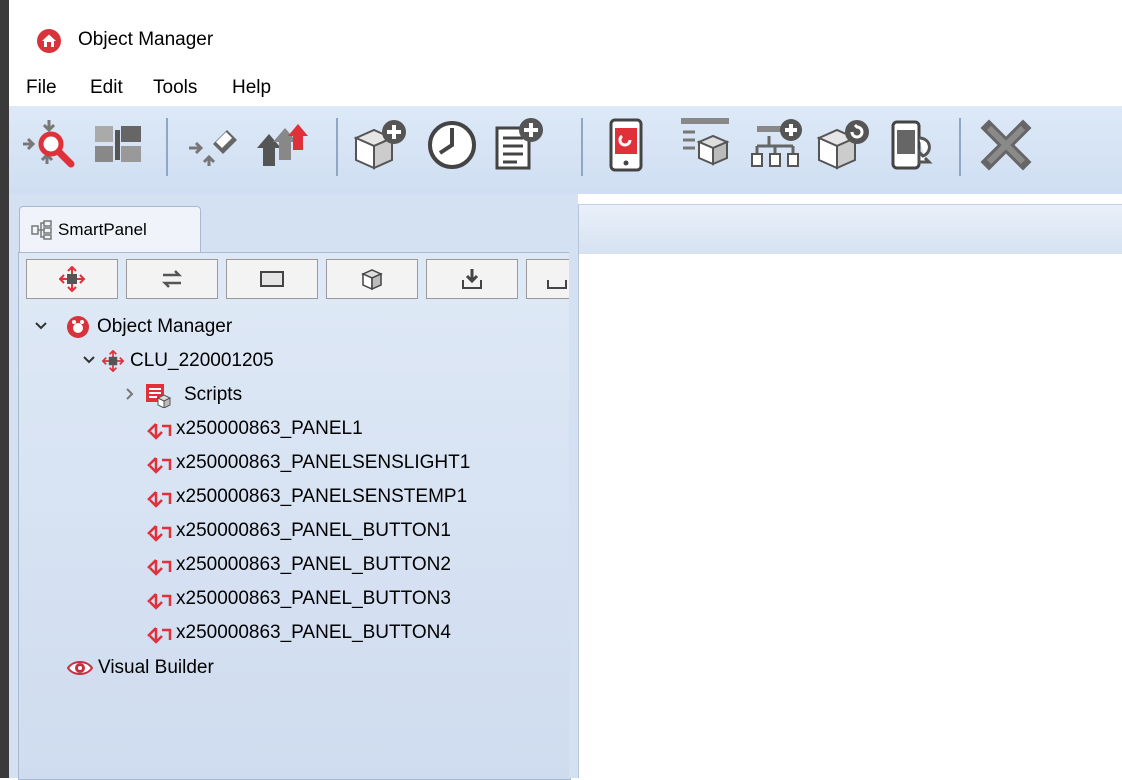 Image resolution: width=1122 pixels, height=780 pixels. Describe the element at coordinates (102, 229) in the screenshot. I see `smartpanel-tab-label: SmartPanel` at that location.